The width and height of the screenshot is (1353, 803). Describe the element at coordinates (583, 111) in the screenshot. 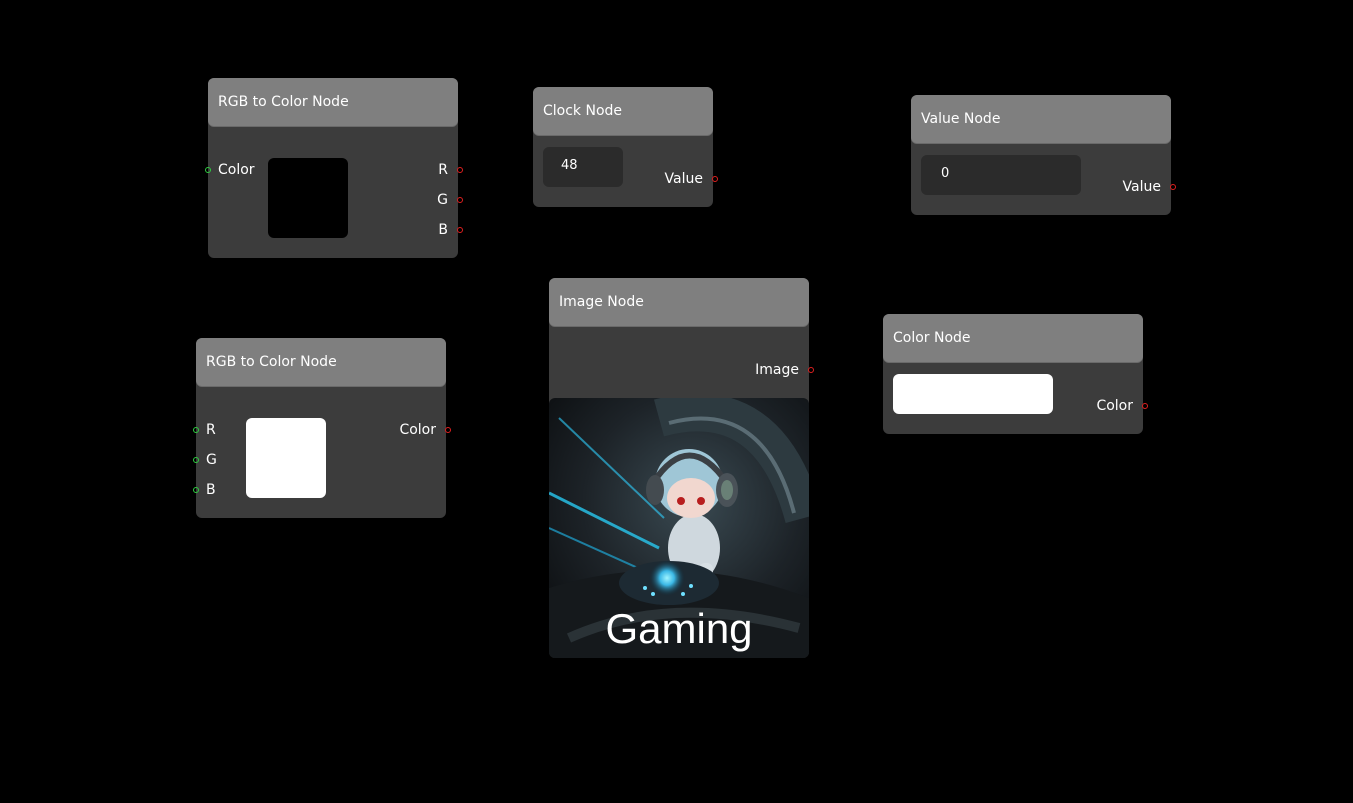

I see `node-title: Clock Node` at that location.